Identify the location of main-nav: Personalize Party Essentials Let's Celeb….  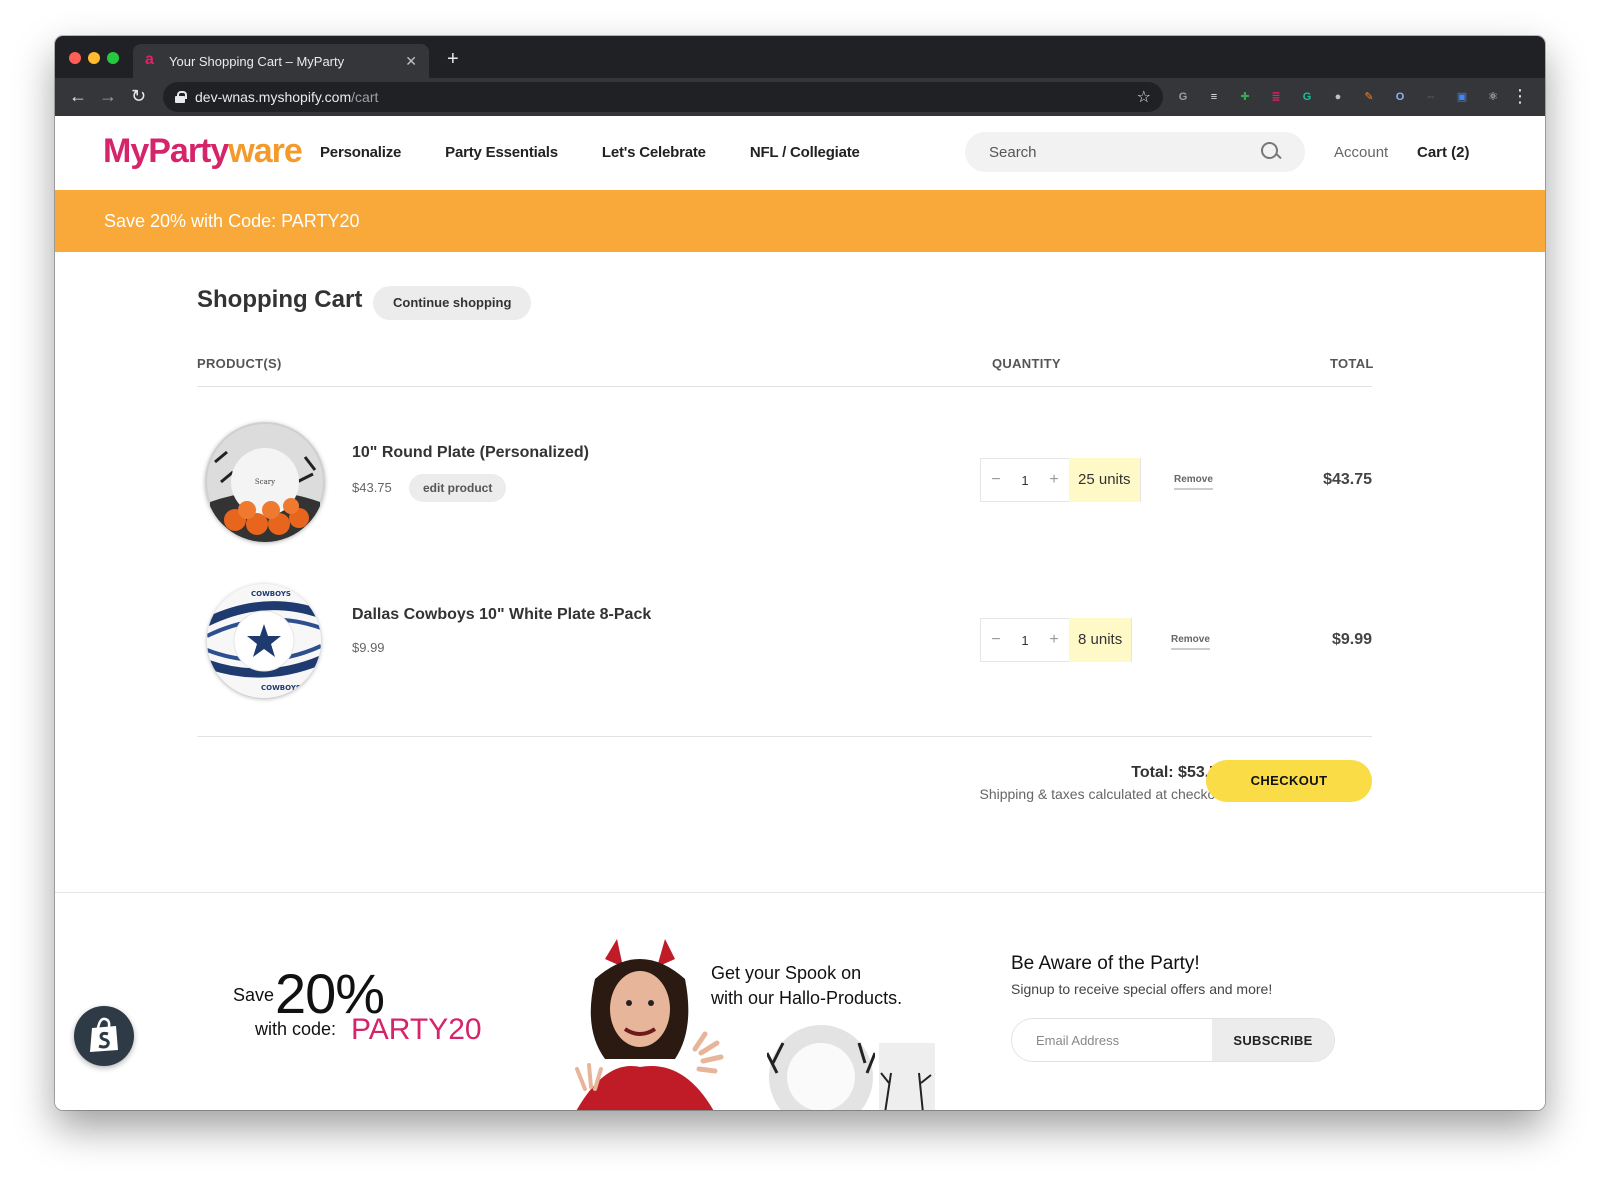
(590, 152).